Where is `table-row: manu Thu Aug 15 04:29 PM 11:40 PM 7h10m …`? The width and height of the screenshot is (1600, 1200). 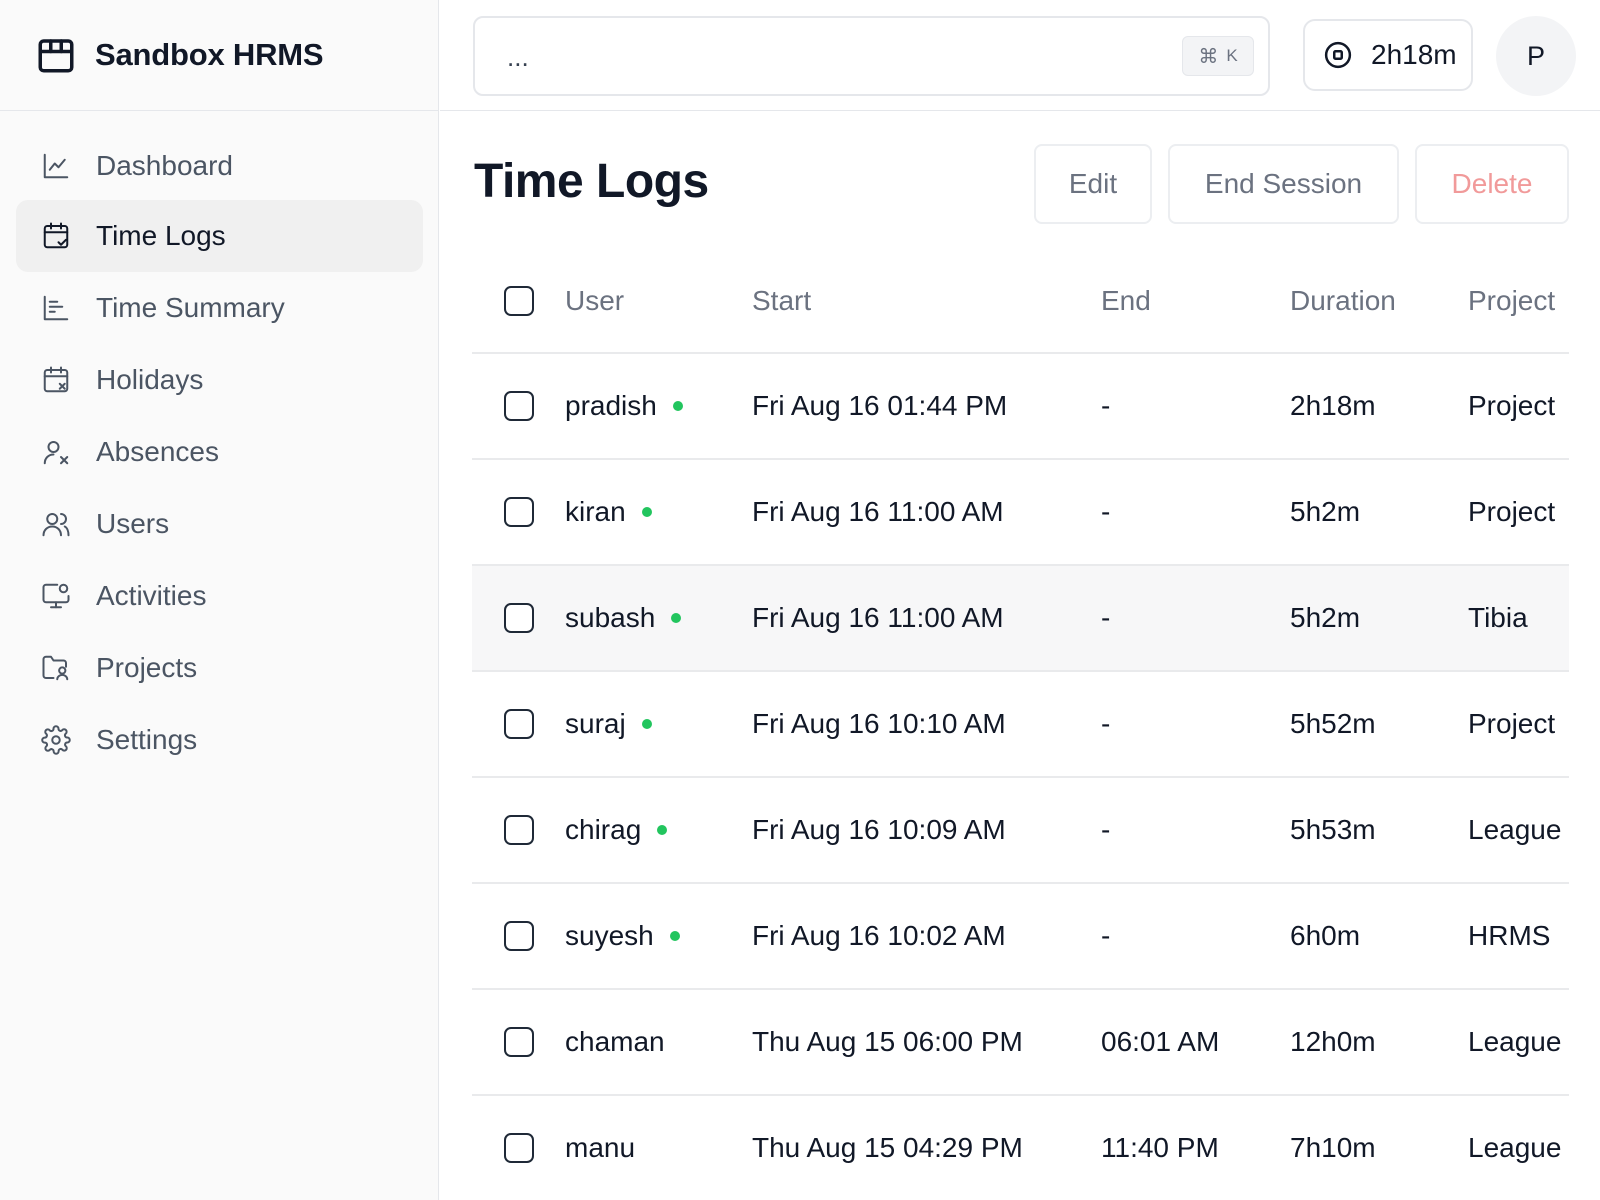 table-row: manu Thu Aug 15 04:29 PM 11:40 PM 7h10m … is located at coordinates (1020, 1148).